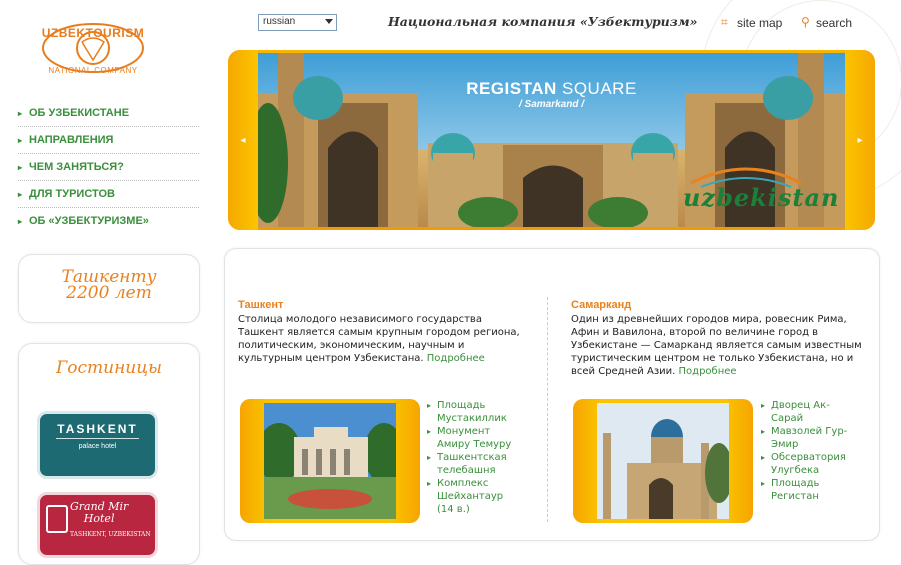 The height and width of the screenshot is (565, 901). I want to click on sitemap-icon: ⌗, so click(724, 22).